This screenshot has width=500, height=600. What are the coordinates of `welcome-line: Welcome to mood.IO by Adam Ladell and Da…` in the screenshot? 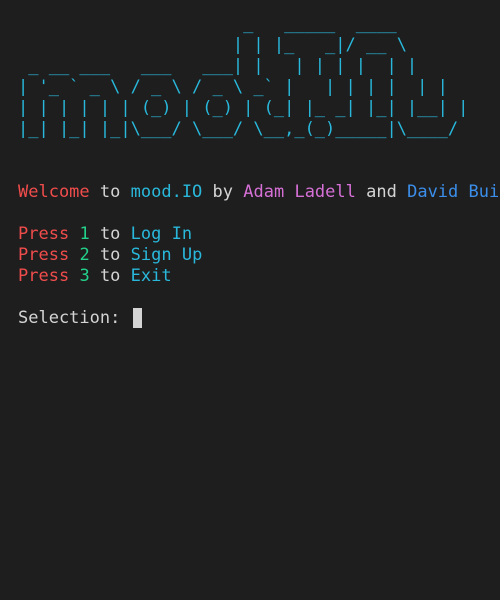 It's located at (258, 192).